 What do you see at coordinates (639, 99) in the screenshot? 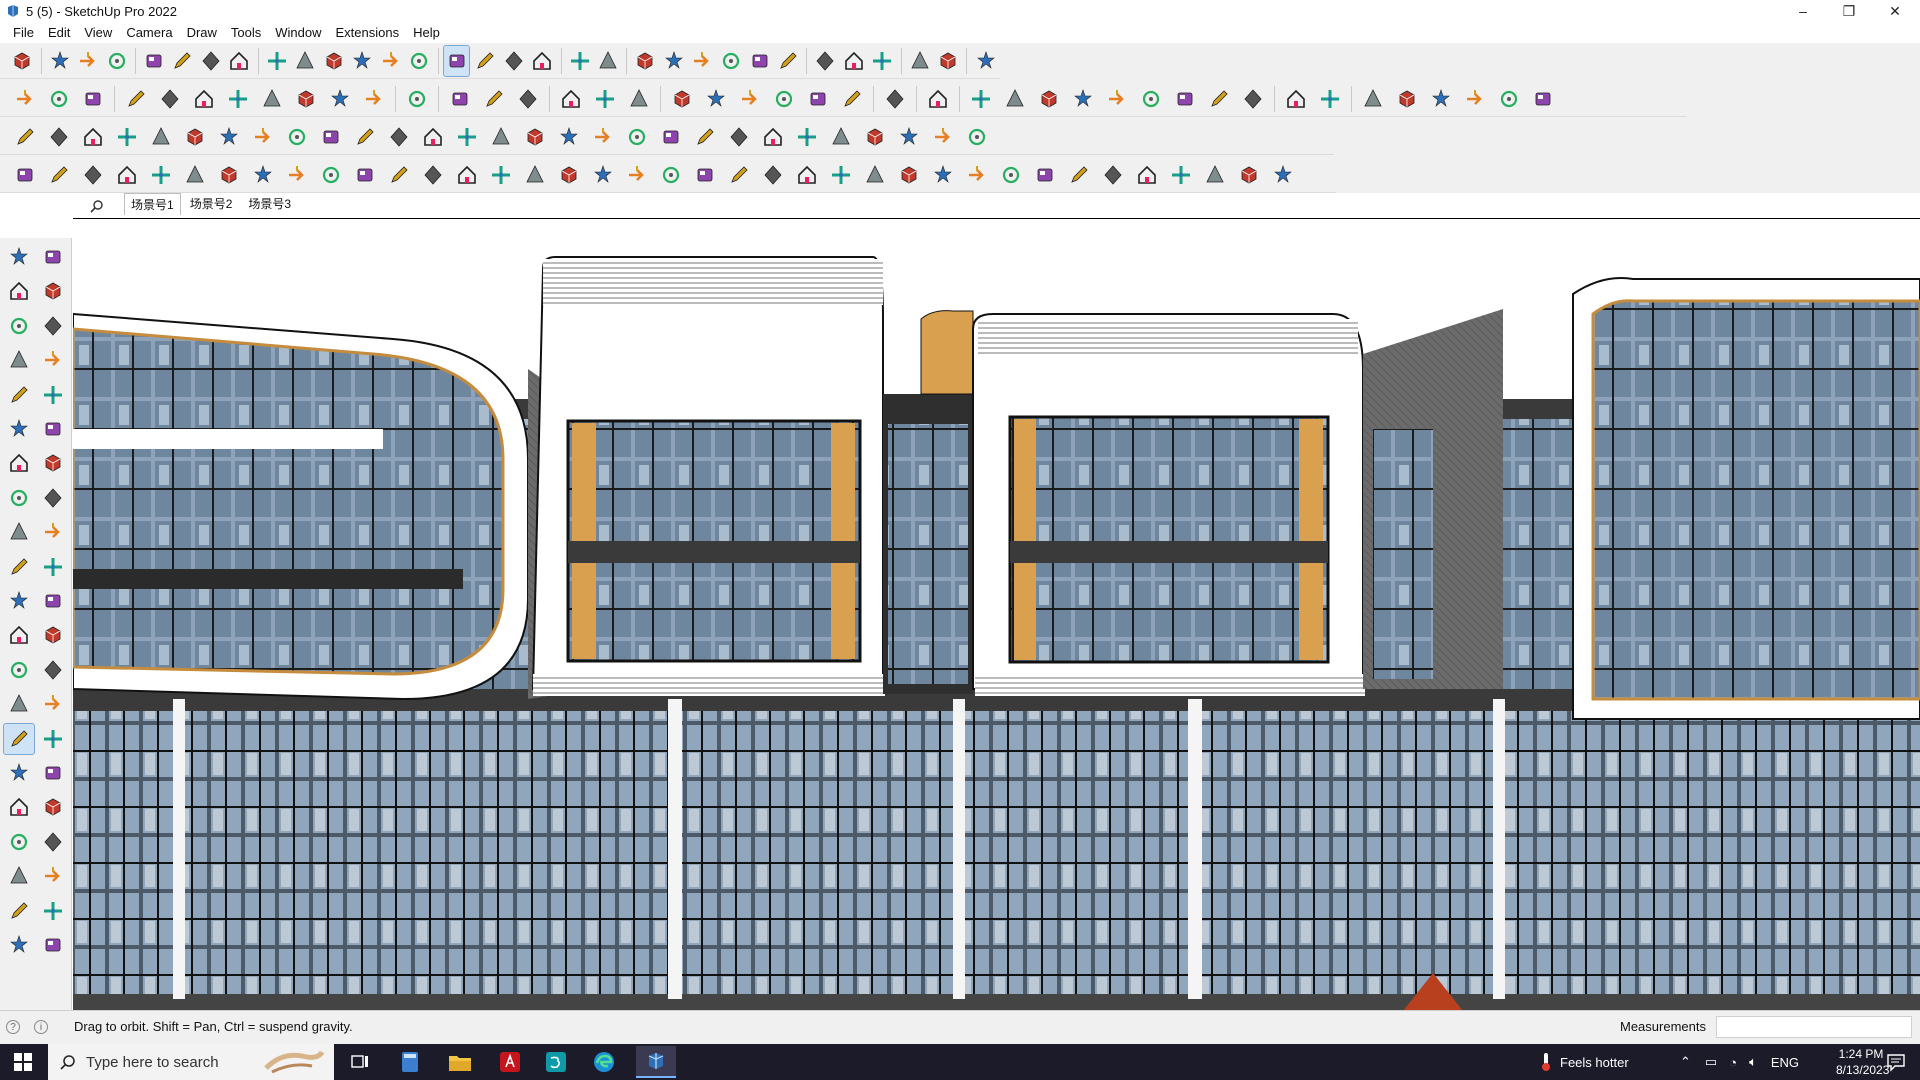
I see `toolbar-large-tools-tool-5-3-icon` at bounding box center [639, 99].